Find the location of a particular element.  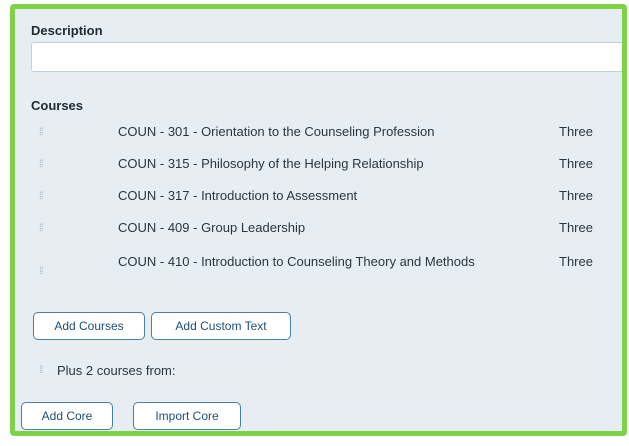

add-courses-button: Add Courses is located at coordinates (89, 326).